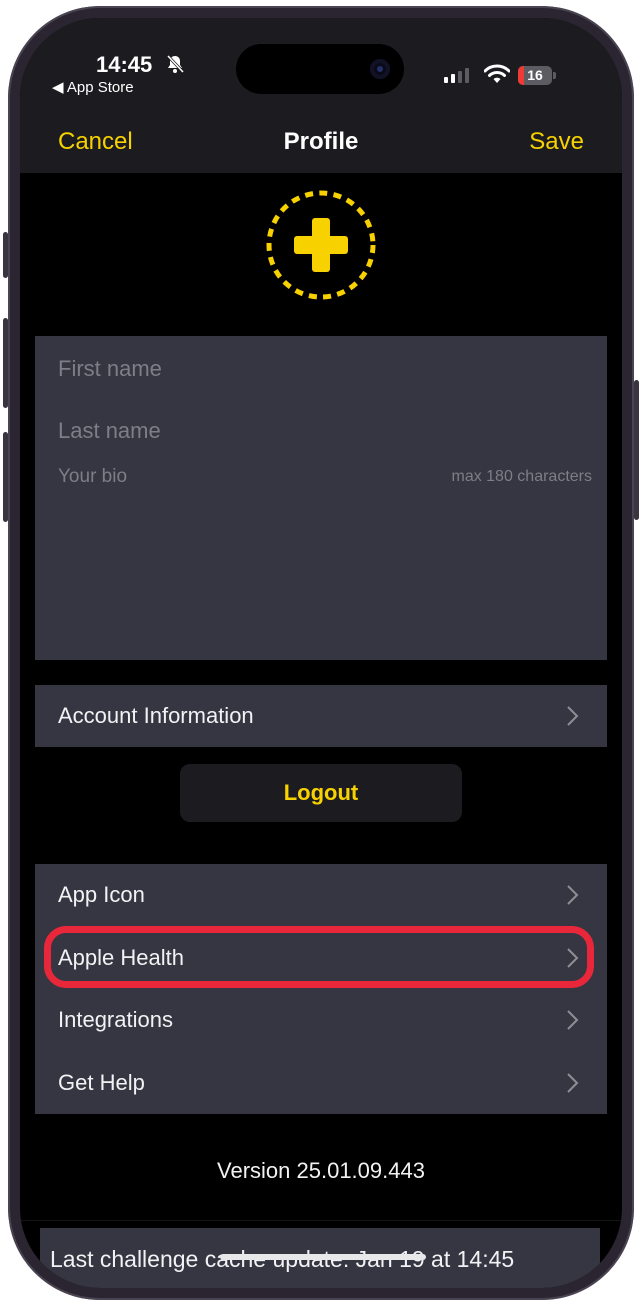 The image size is (642, 1305). Describe the element at coordinates (321, 1083) in the screenshot. I see `get-help-row: Get Help` at that location.